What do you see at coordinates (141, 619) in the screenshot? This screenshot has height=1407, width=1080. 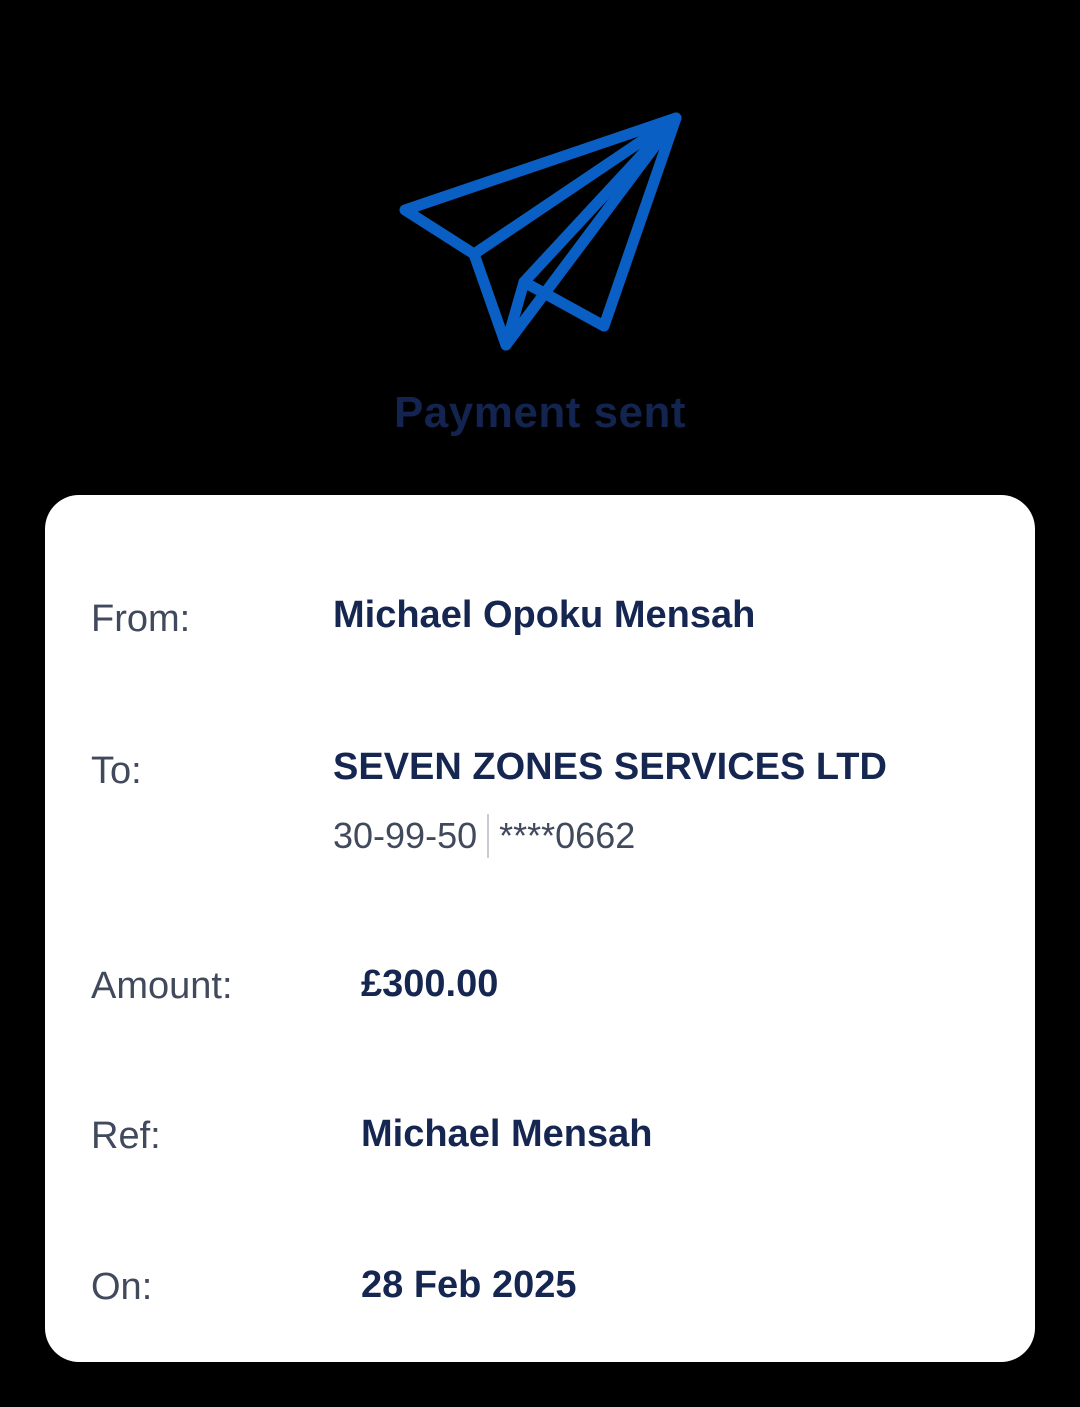 I see `from-label: From:` at bounding box center [141, 619].